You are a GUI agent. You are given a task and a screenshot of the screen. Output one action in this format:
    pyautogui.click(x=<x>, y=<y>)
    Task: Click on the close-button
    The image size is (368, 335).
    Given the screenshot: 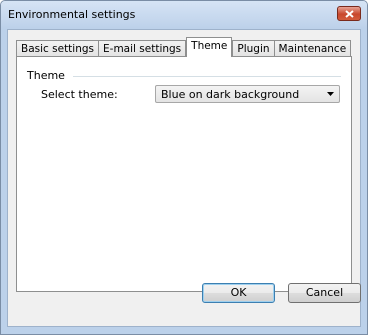 What is the action you would take?
    pyautogui.click(x=349, y=13)
    